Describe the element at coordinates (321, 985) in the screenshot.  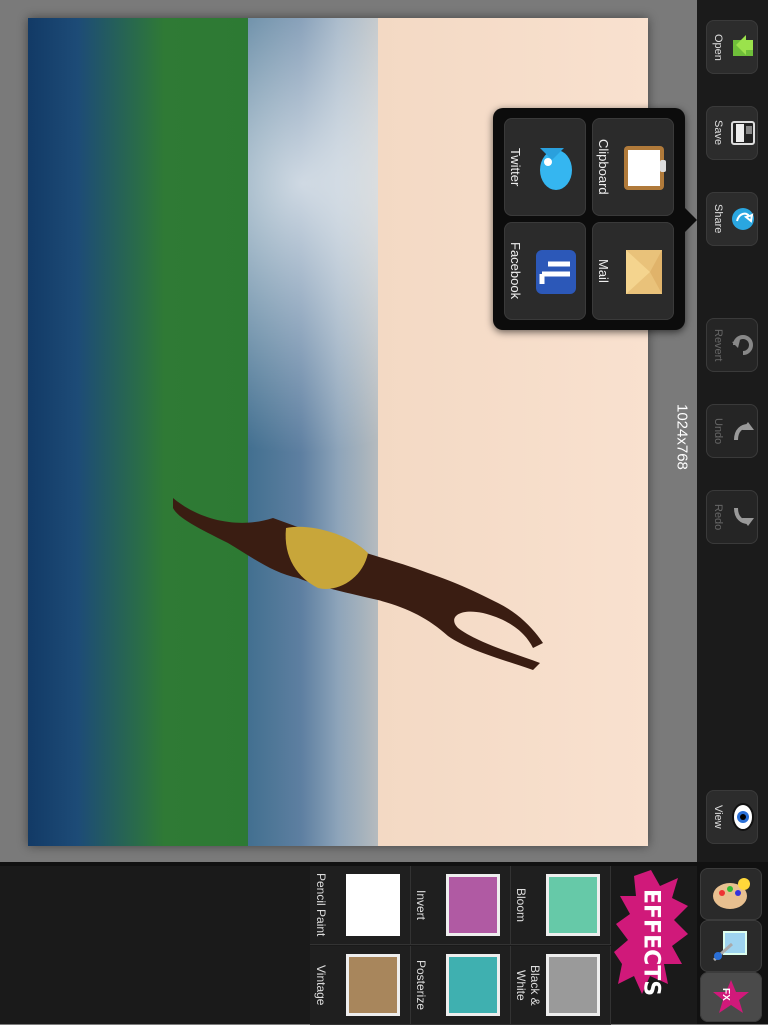
I see `effect-vintage-label: Vintage` at that location.